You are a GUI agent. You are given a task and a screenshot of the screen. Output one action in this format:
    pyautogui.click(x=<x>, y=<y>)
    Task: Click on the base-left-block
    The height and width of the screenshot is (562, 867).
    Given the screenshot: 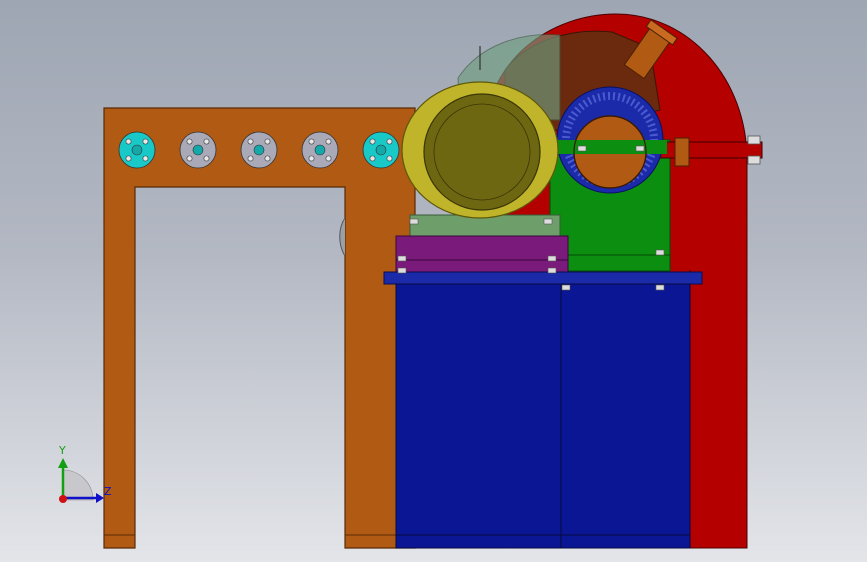 What is the action you would take?
    pyautogui.click(x=478, y=416)
    